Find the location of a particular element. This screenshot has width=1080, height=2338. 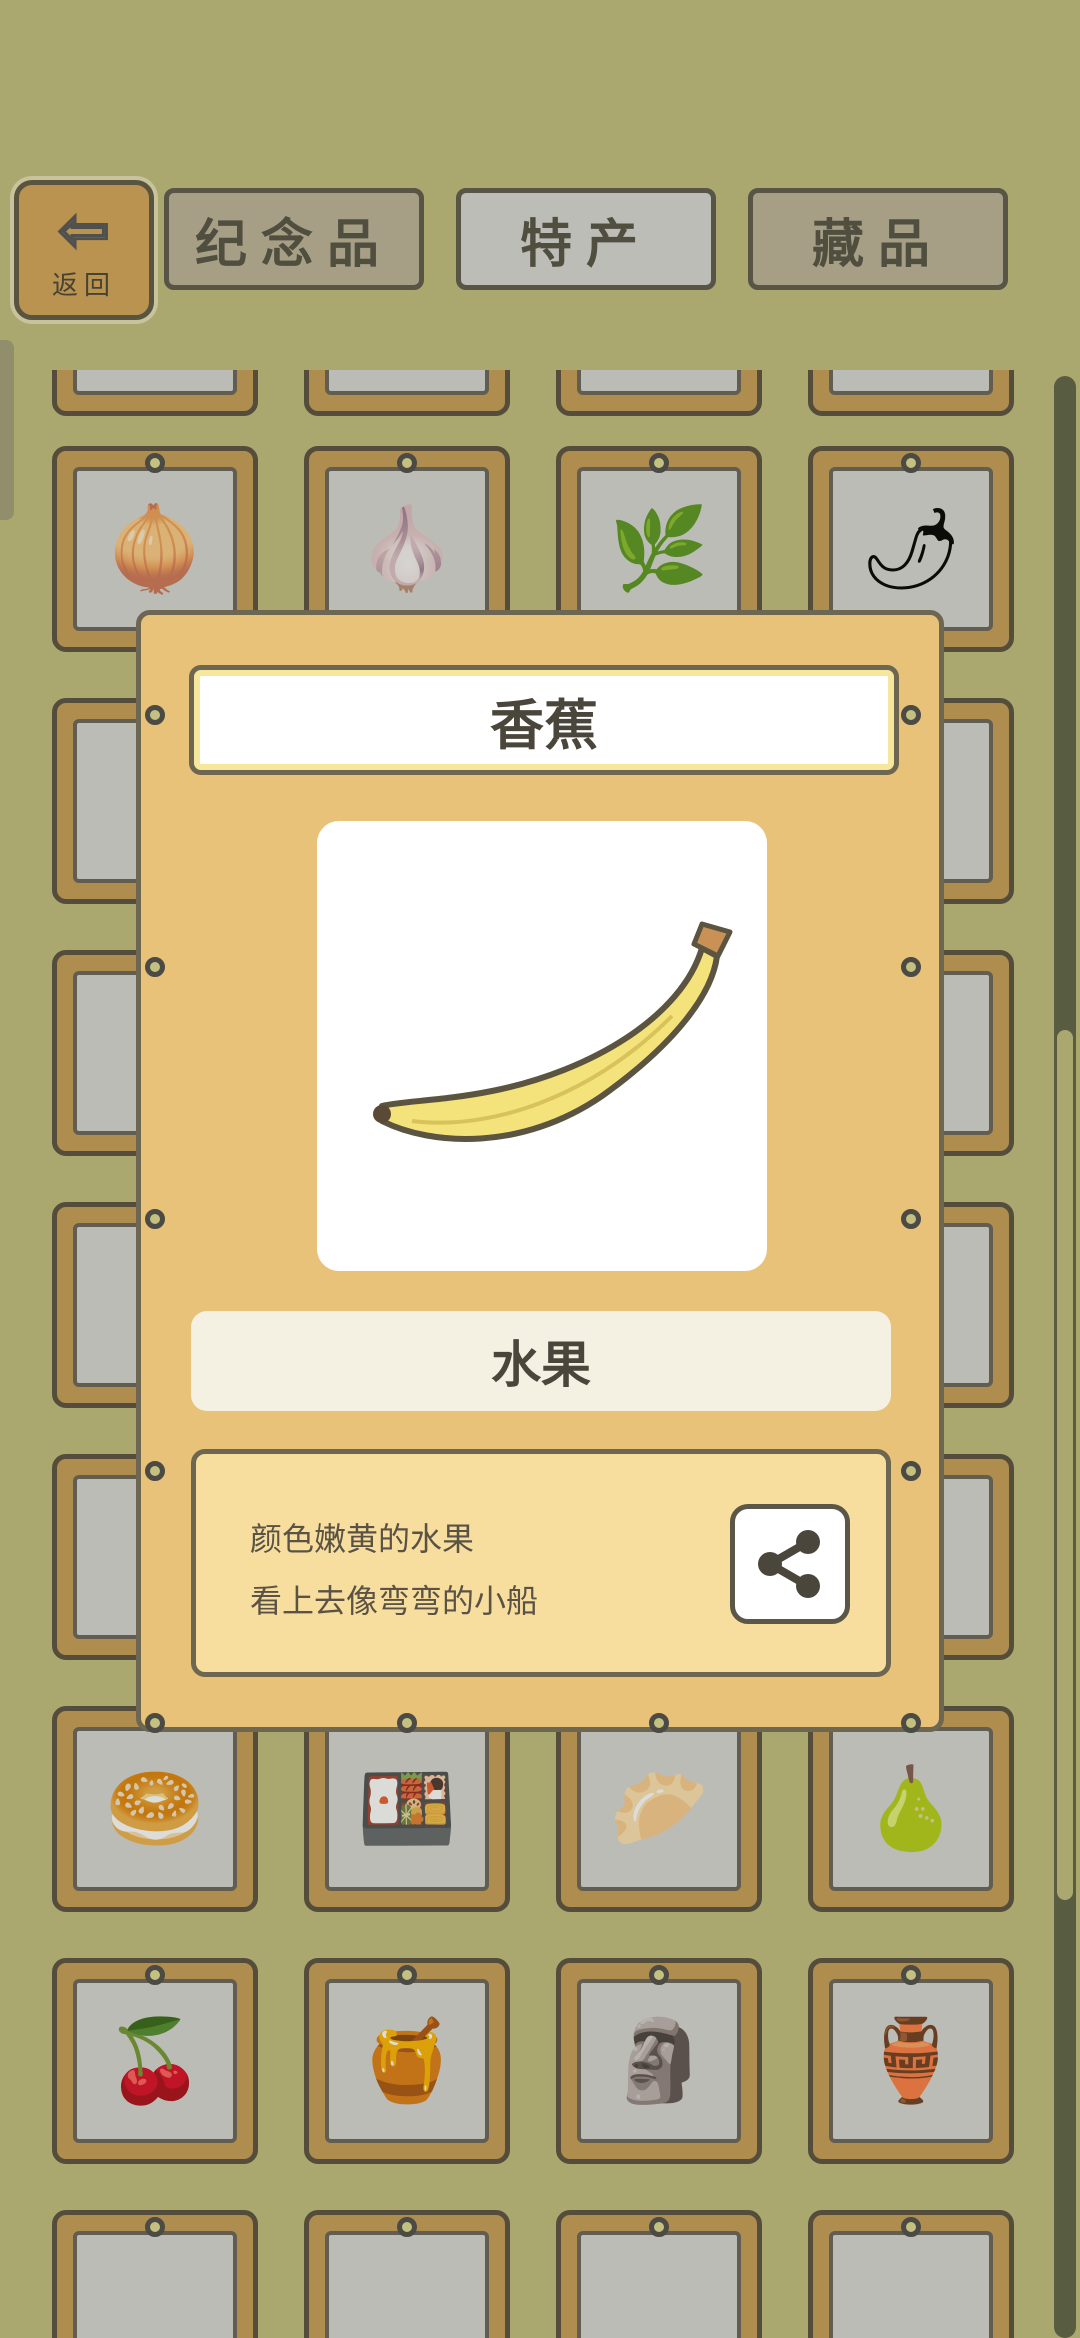

share-icon is located at coordinates (789, 1564).